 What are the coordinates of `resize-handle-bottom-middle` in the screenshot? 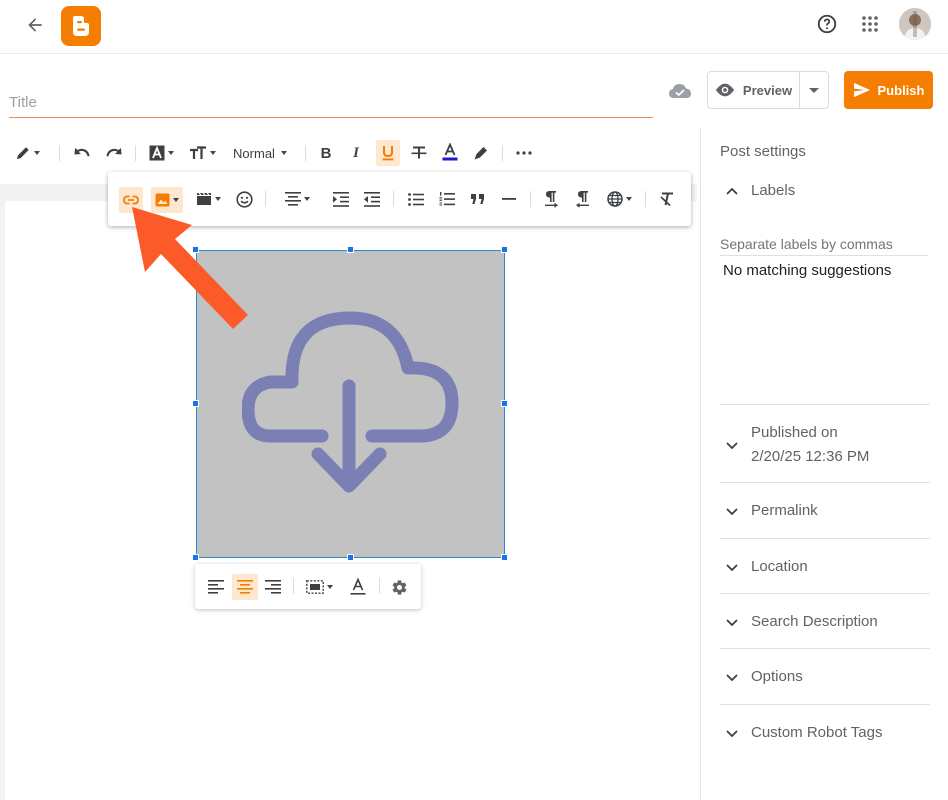 It's located at (350, 557).